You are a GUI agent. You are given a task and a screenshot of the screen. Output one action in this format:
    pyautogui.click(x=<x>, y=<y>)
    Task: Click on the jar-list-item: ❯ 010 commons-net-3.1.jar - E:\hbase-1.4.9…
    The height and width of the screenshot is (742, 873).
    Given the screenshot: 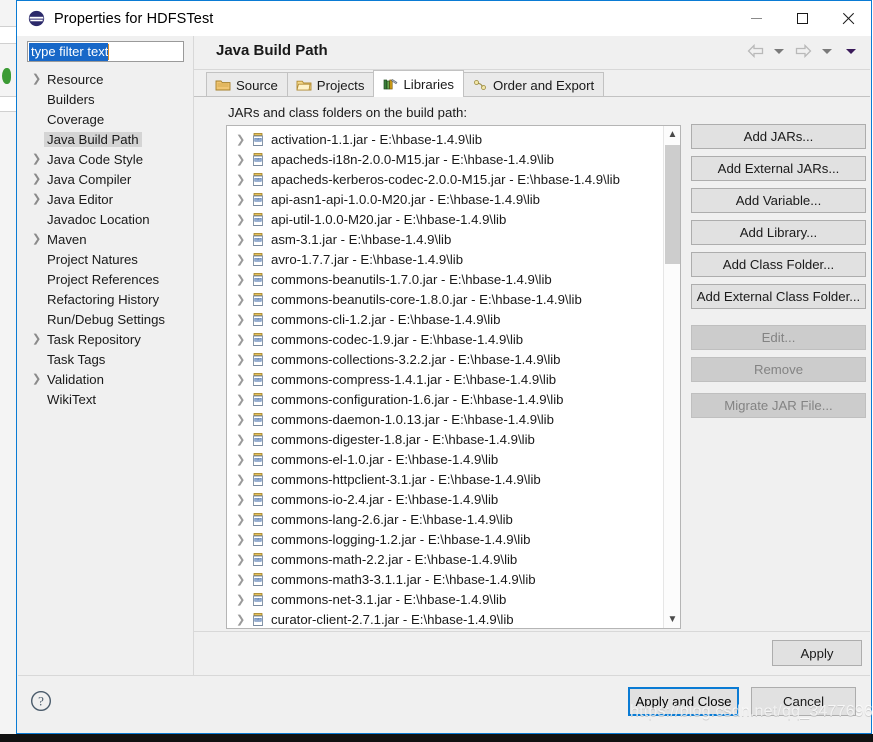 What is the action you would take?
    pyautogui.click(x=445, y=599)
    